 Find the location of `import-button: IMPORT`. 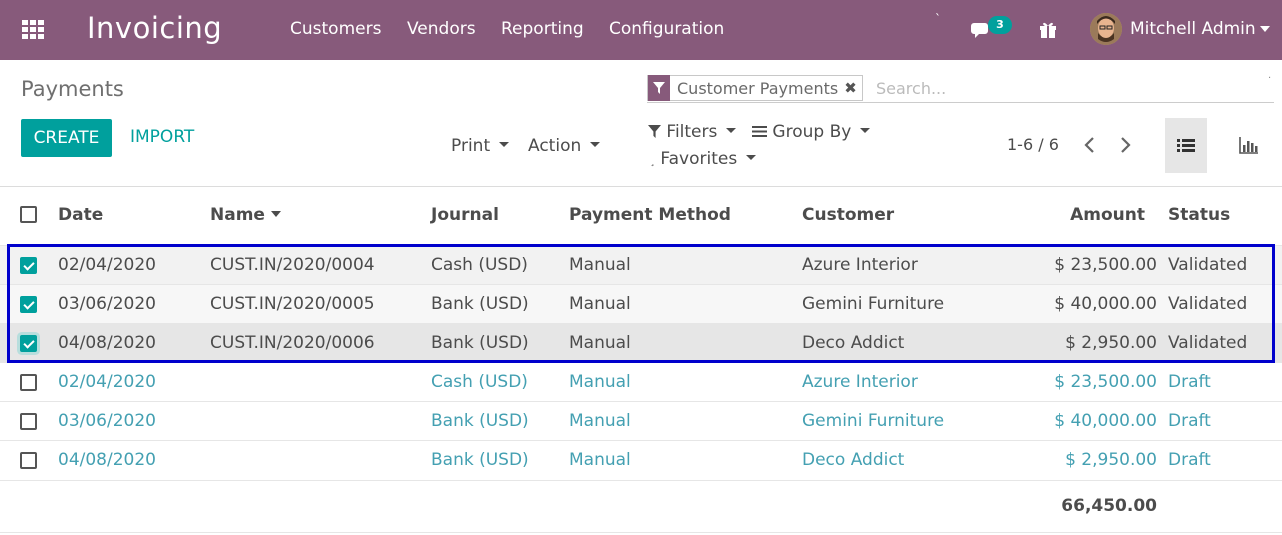

import-button: IMPORT is located at coordinates (162, 137).